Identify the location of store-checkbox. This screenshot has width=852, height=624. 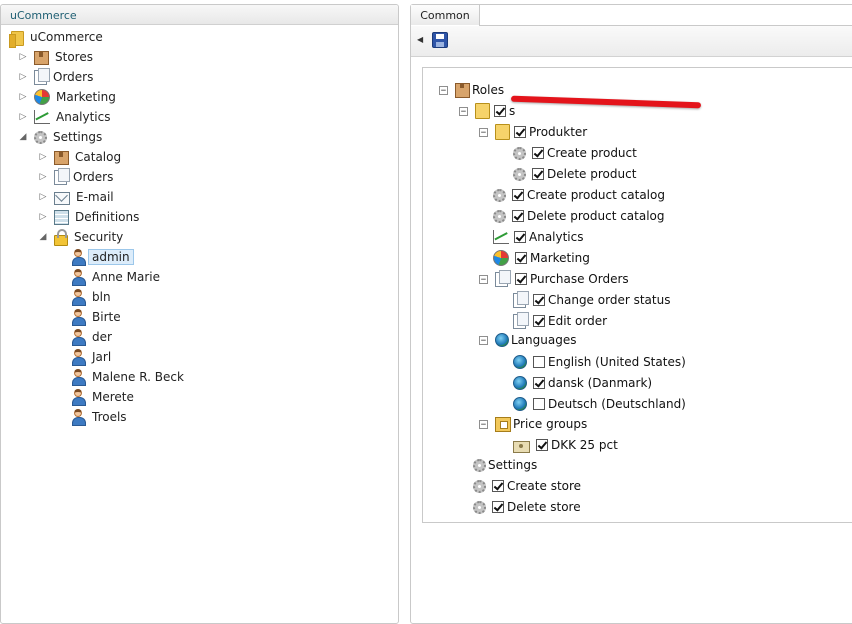
(500, 111).